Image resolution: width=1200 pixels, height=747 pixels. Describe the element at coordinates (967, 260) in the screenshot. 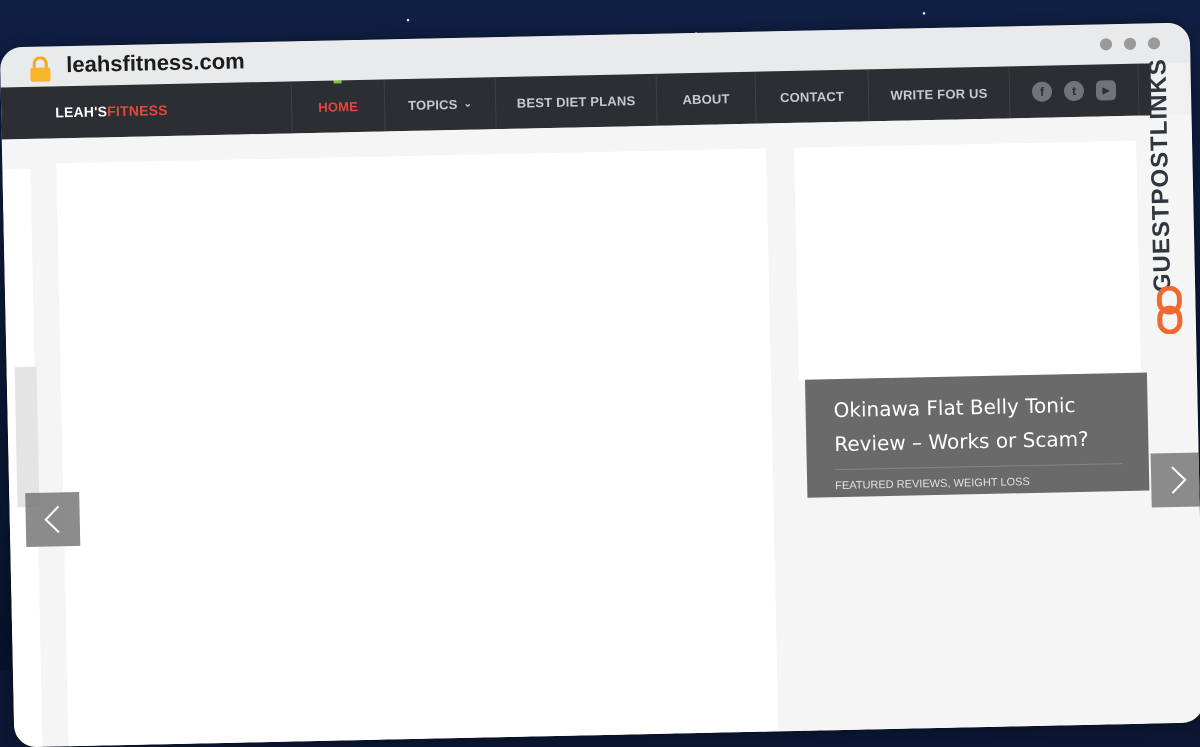

I see `slide-featured-image` at that location.